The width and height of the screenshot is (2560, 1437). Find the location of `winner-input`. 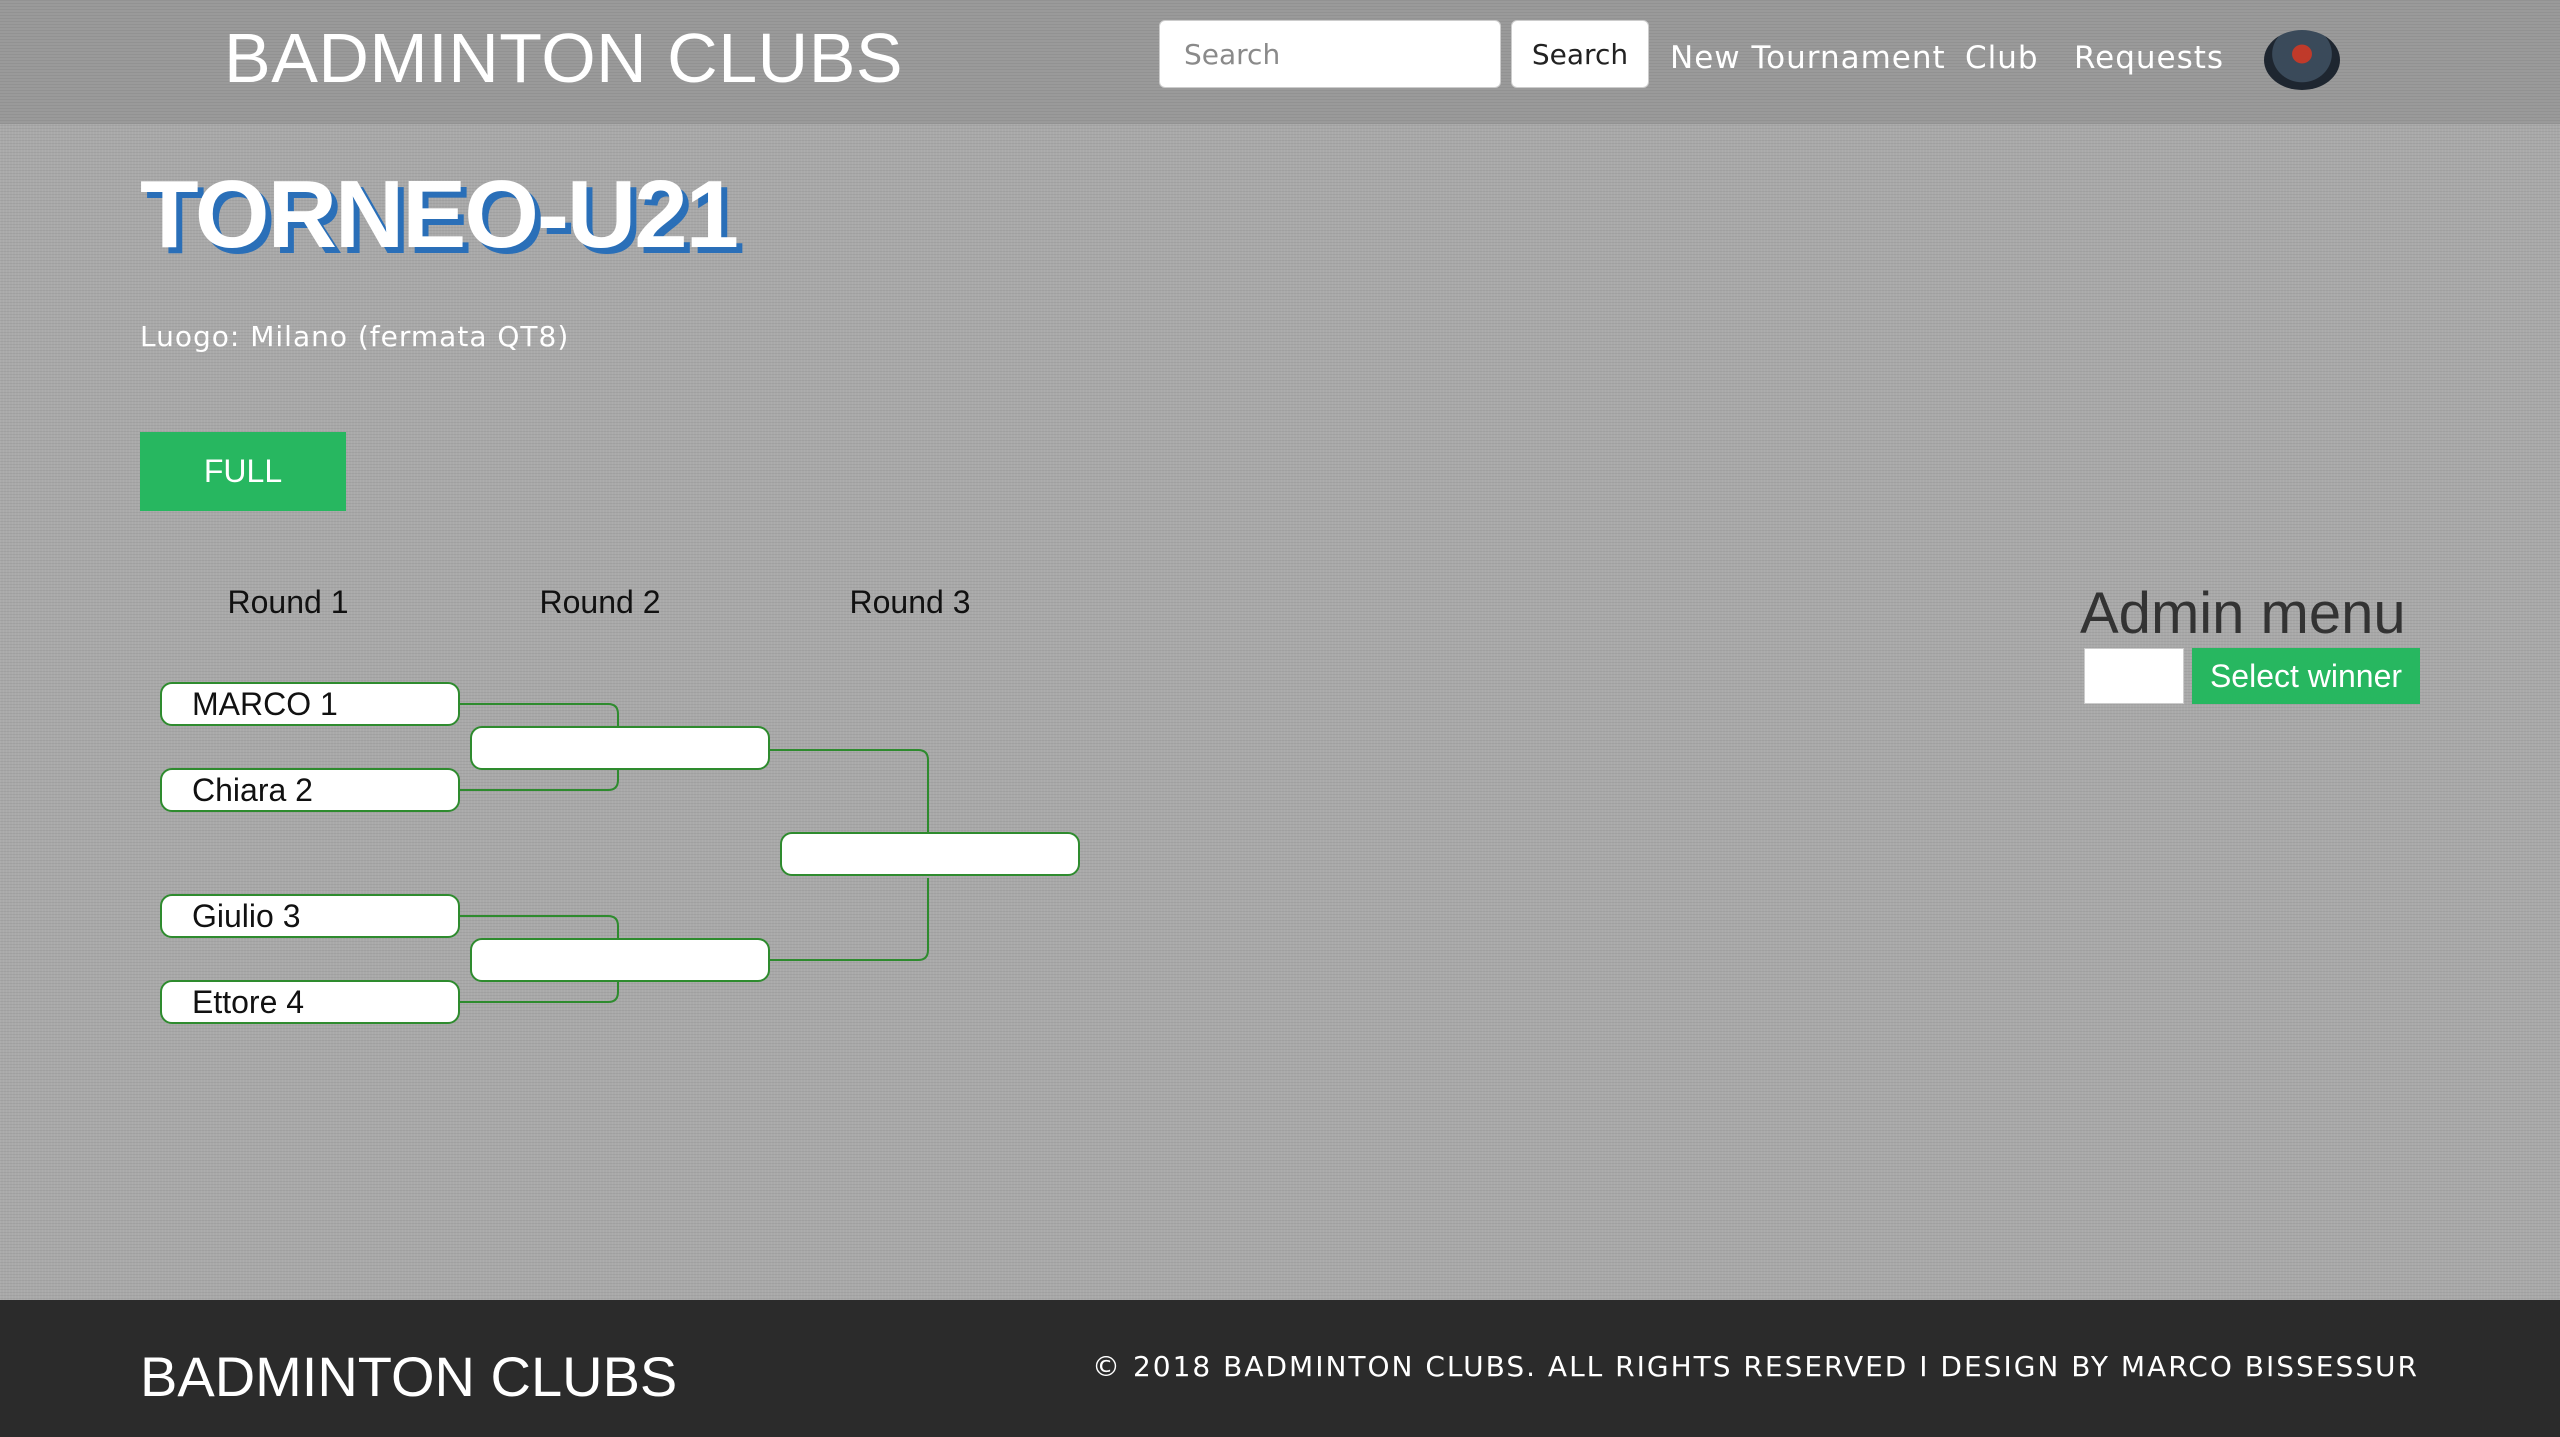

winner-input is located at coordinates (2134, 676).